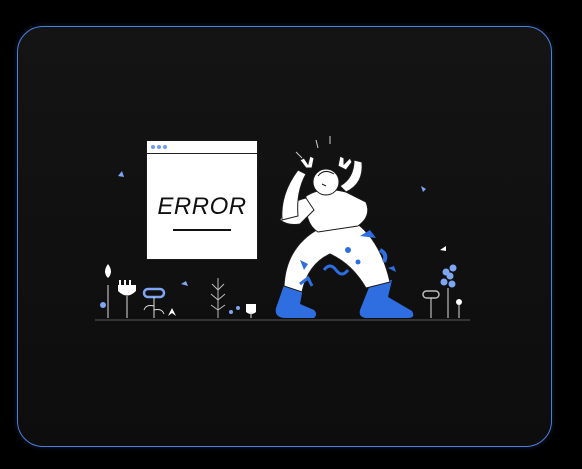  I want to click on error-underline, so click(202, 230).